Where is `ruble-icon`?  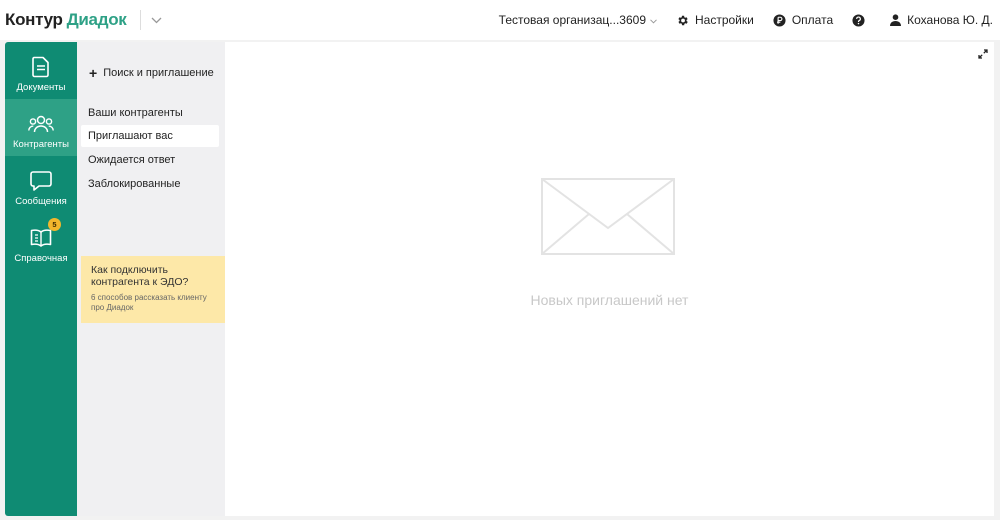 ruble-icon is located at coordinates (779, 20).